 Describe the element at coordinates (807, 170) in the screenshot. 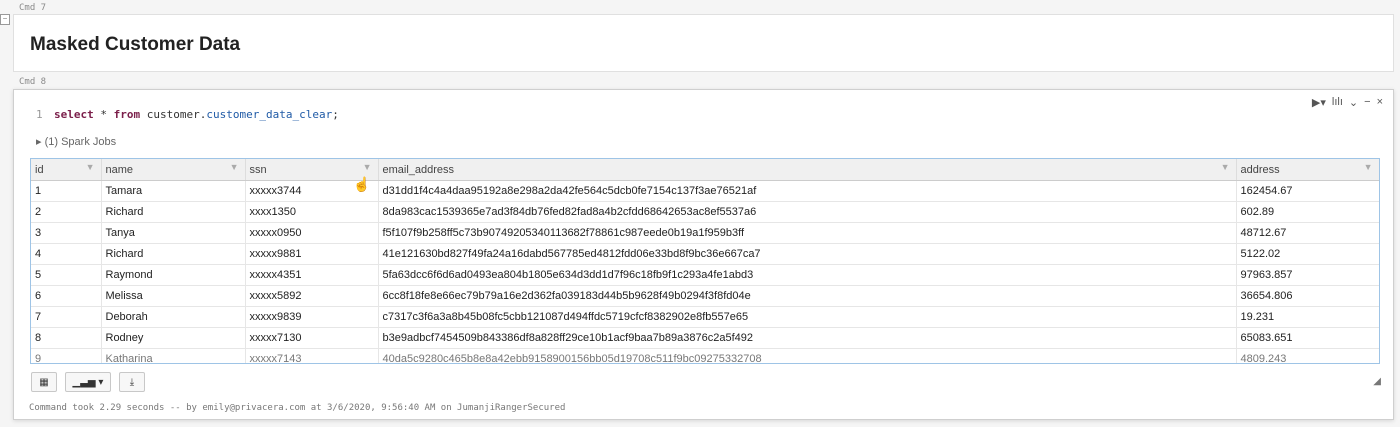

I see `column-header-email-address: email_address ▼` at that location.